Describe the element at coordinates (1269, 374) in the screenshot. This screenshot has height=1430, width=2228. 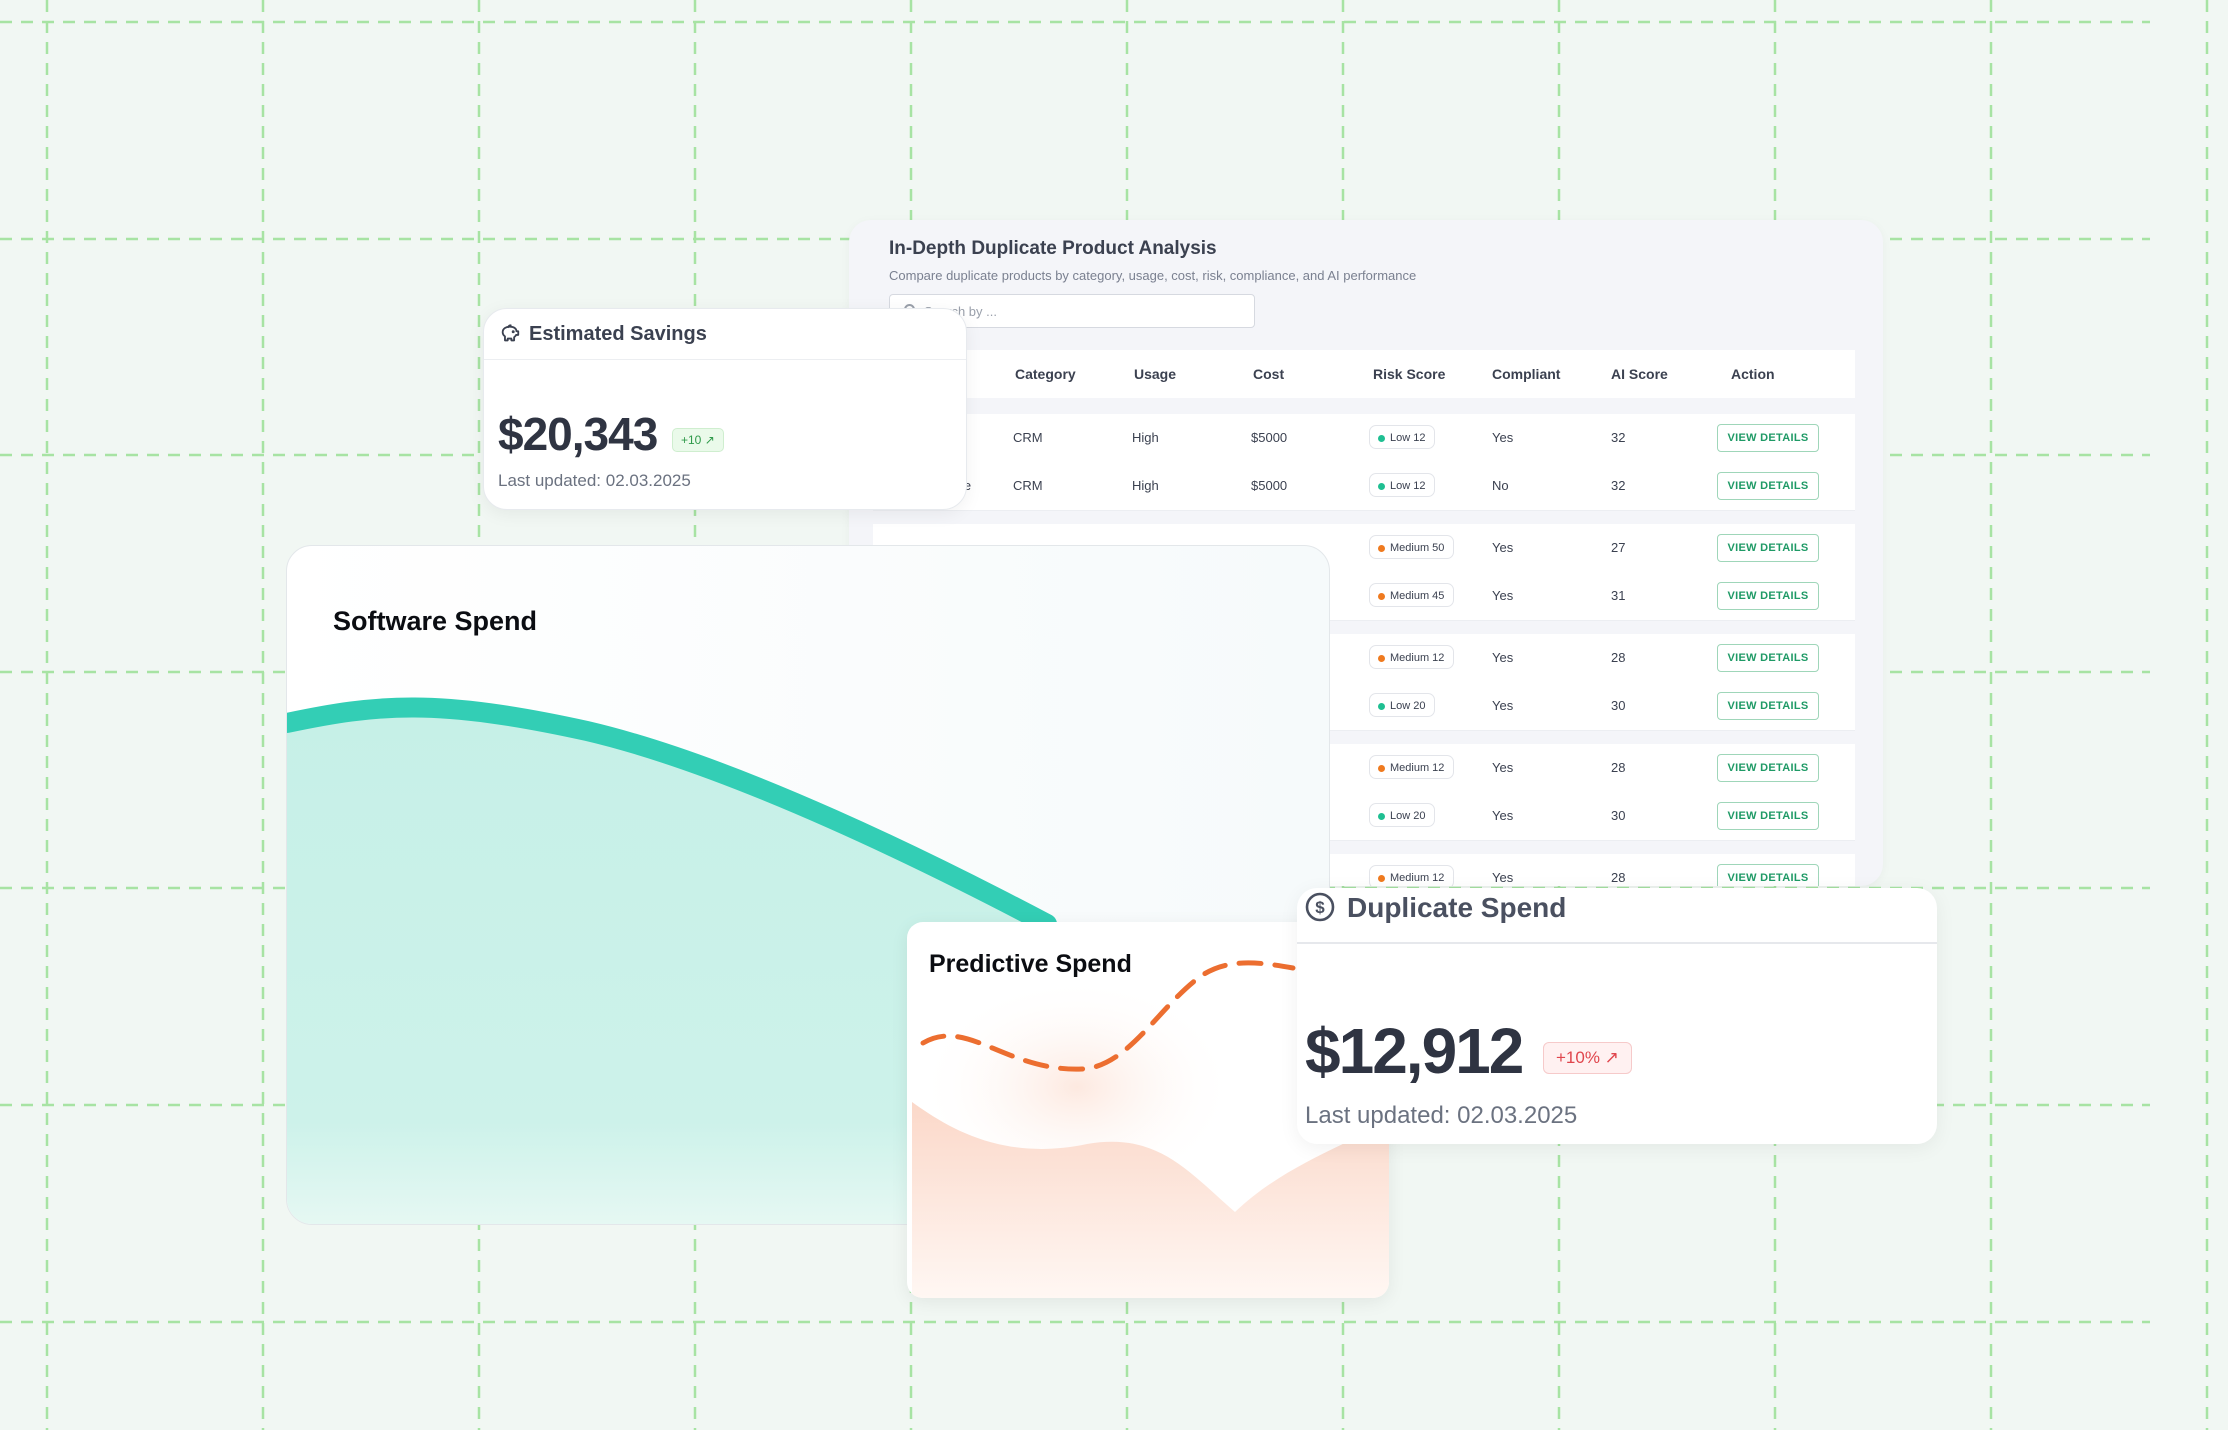
I see `column-header-cost: Cost` at that location.